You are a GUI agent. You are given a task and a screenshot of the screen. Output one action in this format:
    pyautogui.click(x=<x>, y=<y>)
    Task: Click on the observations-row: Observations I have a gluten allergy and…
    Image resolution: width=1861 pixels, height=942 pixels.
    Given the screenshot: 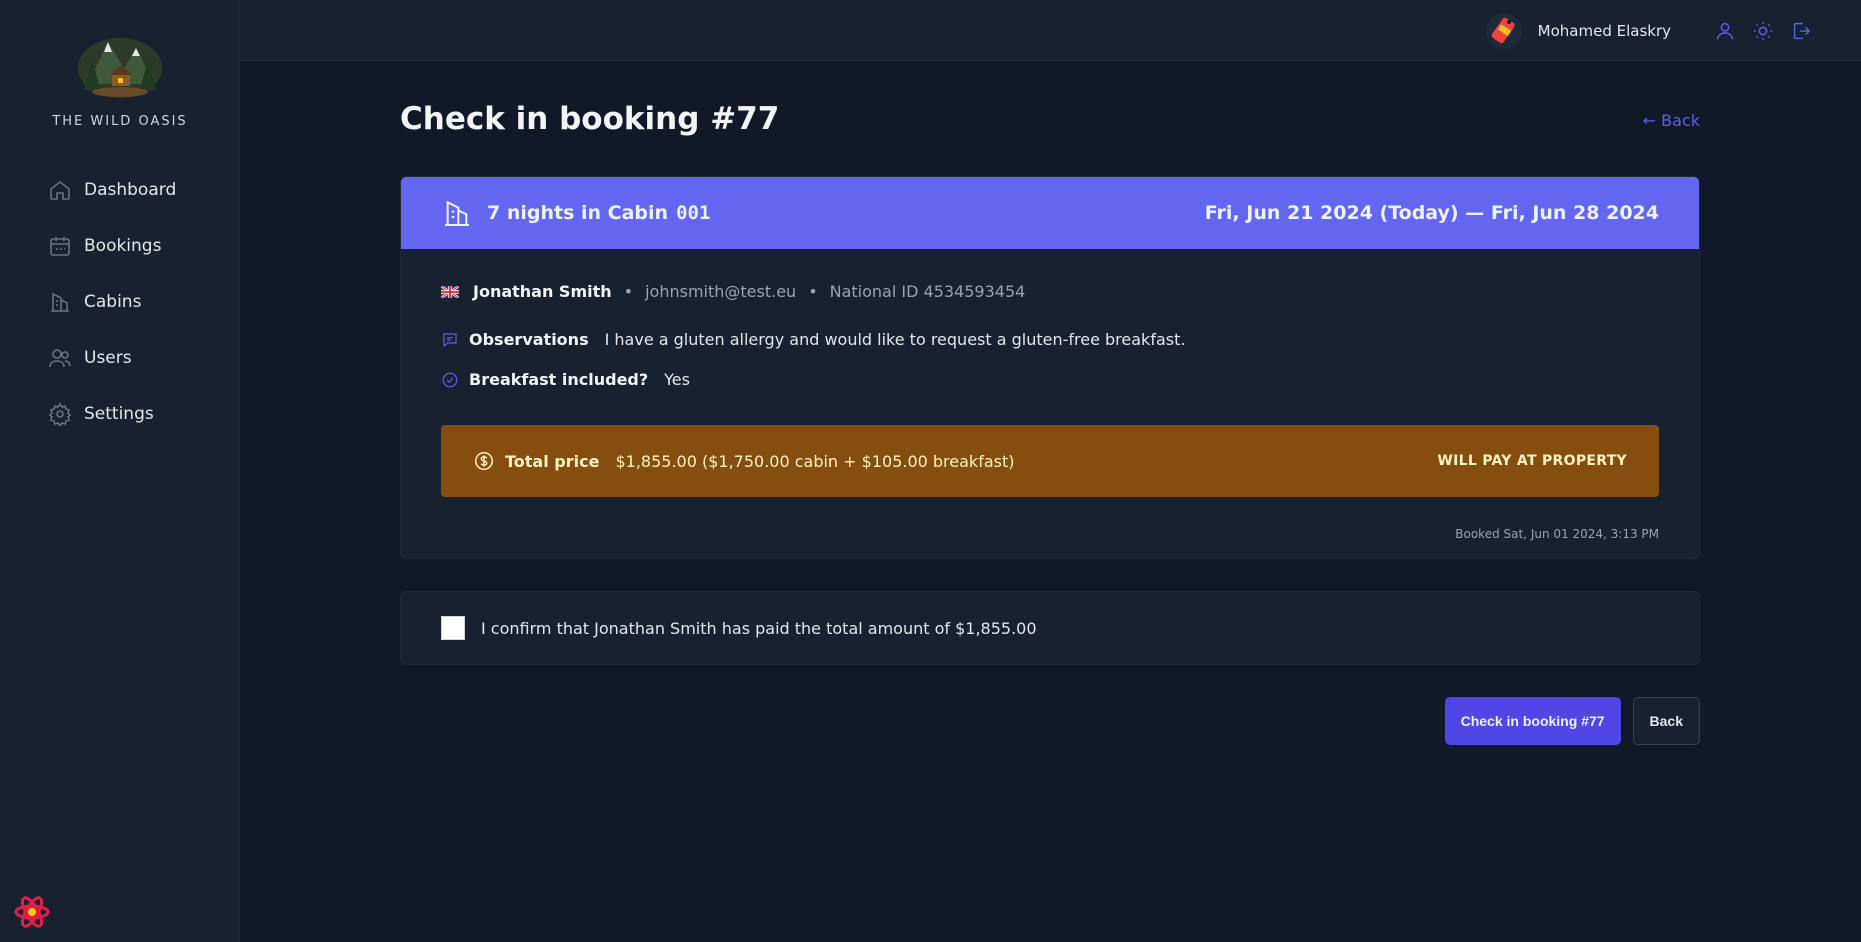 What is the action you would take?
    pyautogui.click(x=813, y=339)
    